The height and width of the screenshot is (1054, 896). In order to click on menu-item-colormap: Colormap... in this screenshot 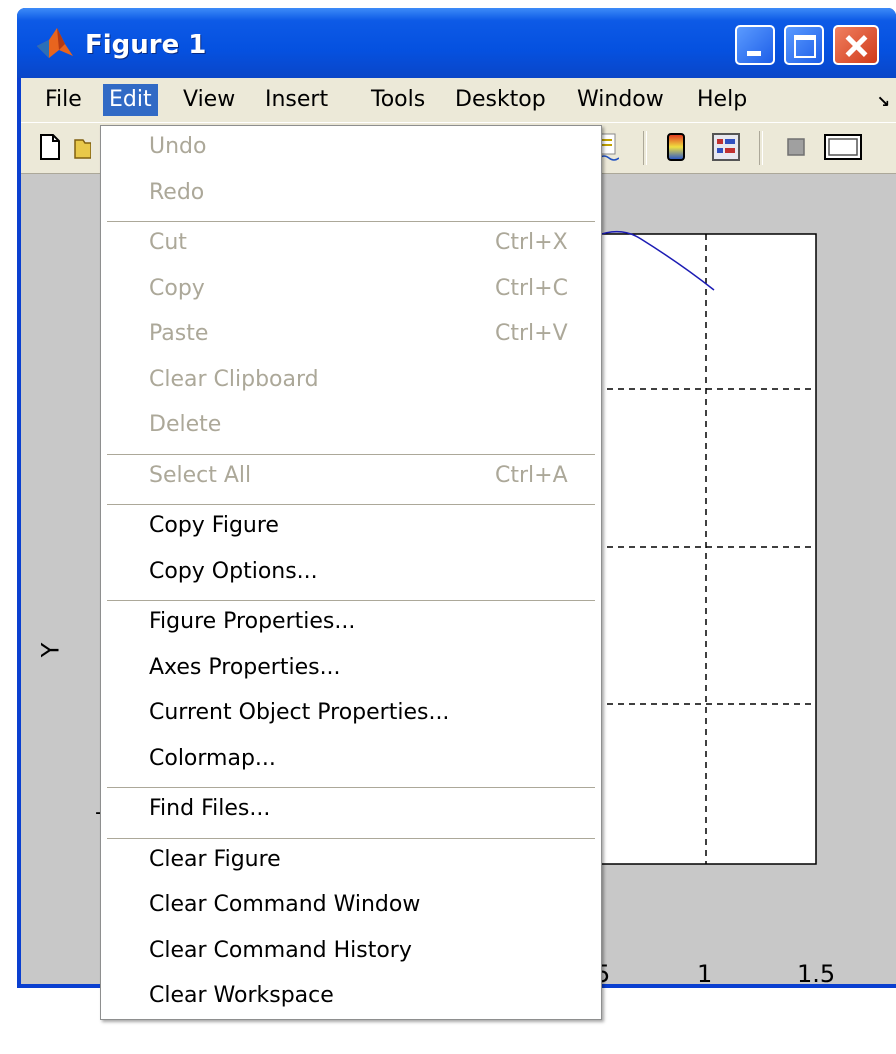, I will do `click(351, 759)`.